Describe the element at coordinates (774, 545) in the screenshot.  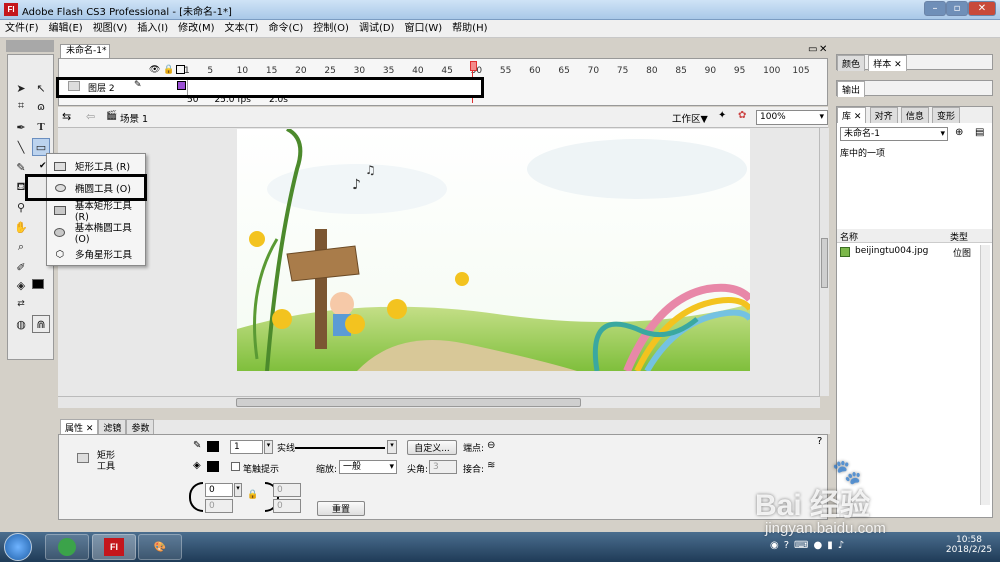
I see `language-icon: ◉` at that location.